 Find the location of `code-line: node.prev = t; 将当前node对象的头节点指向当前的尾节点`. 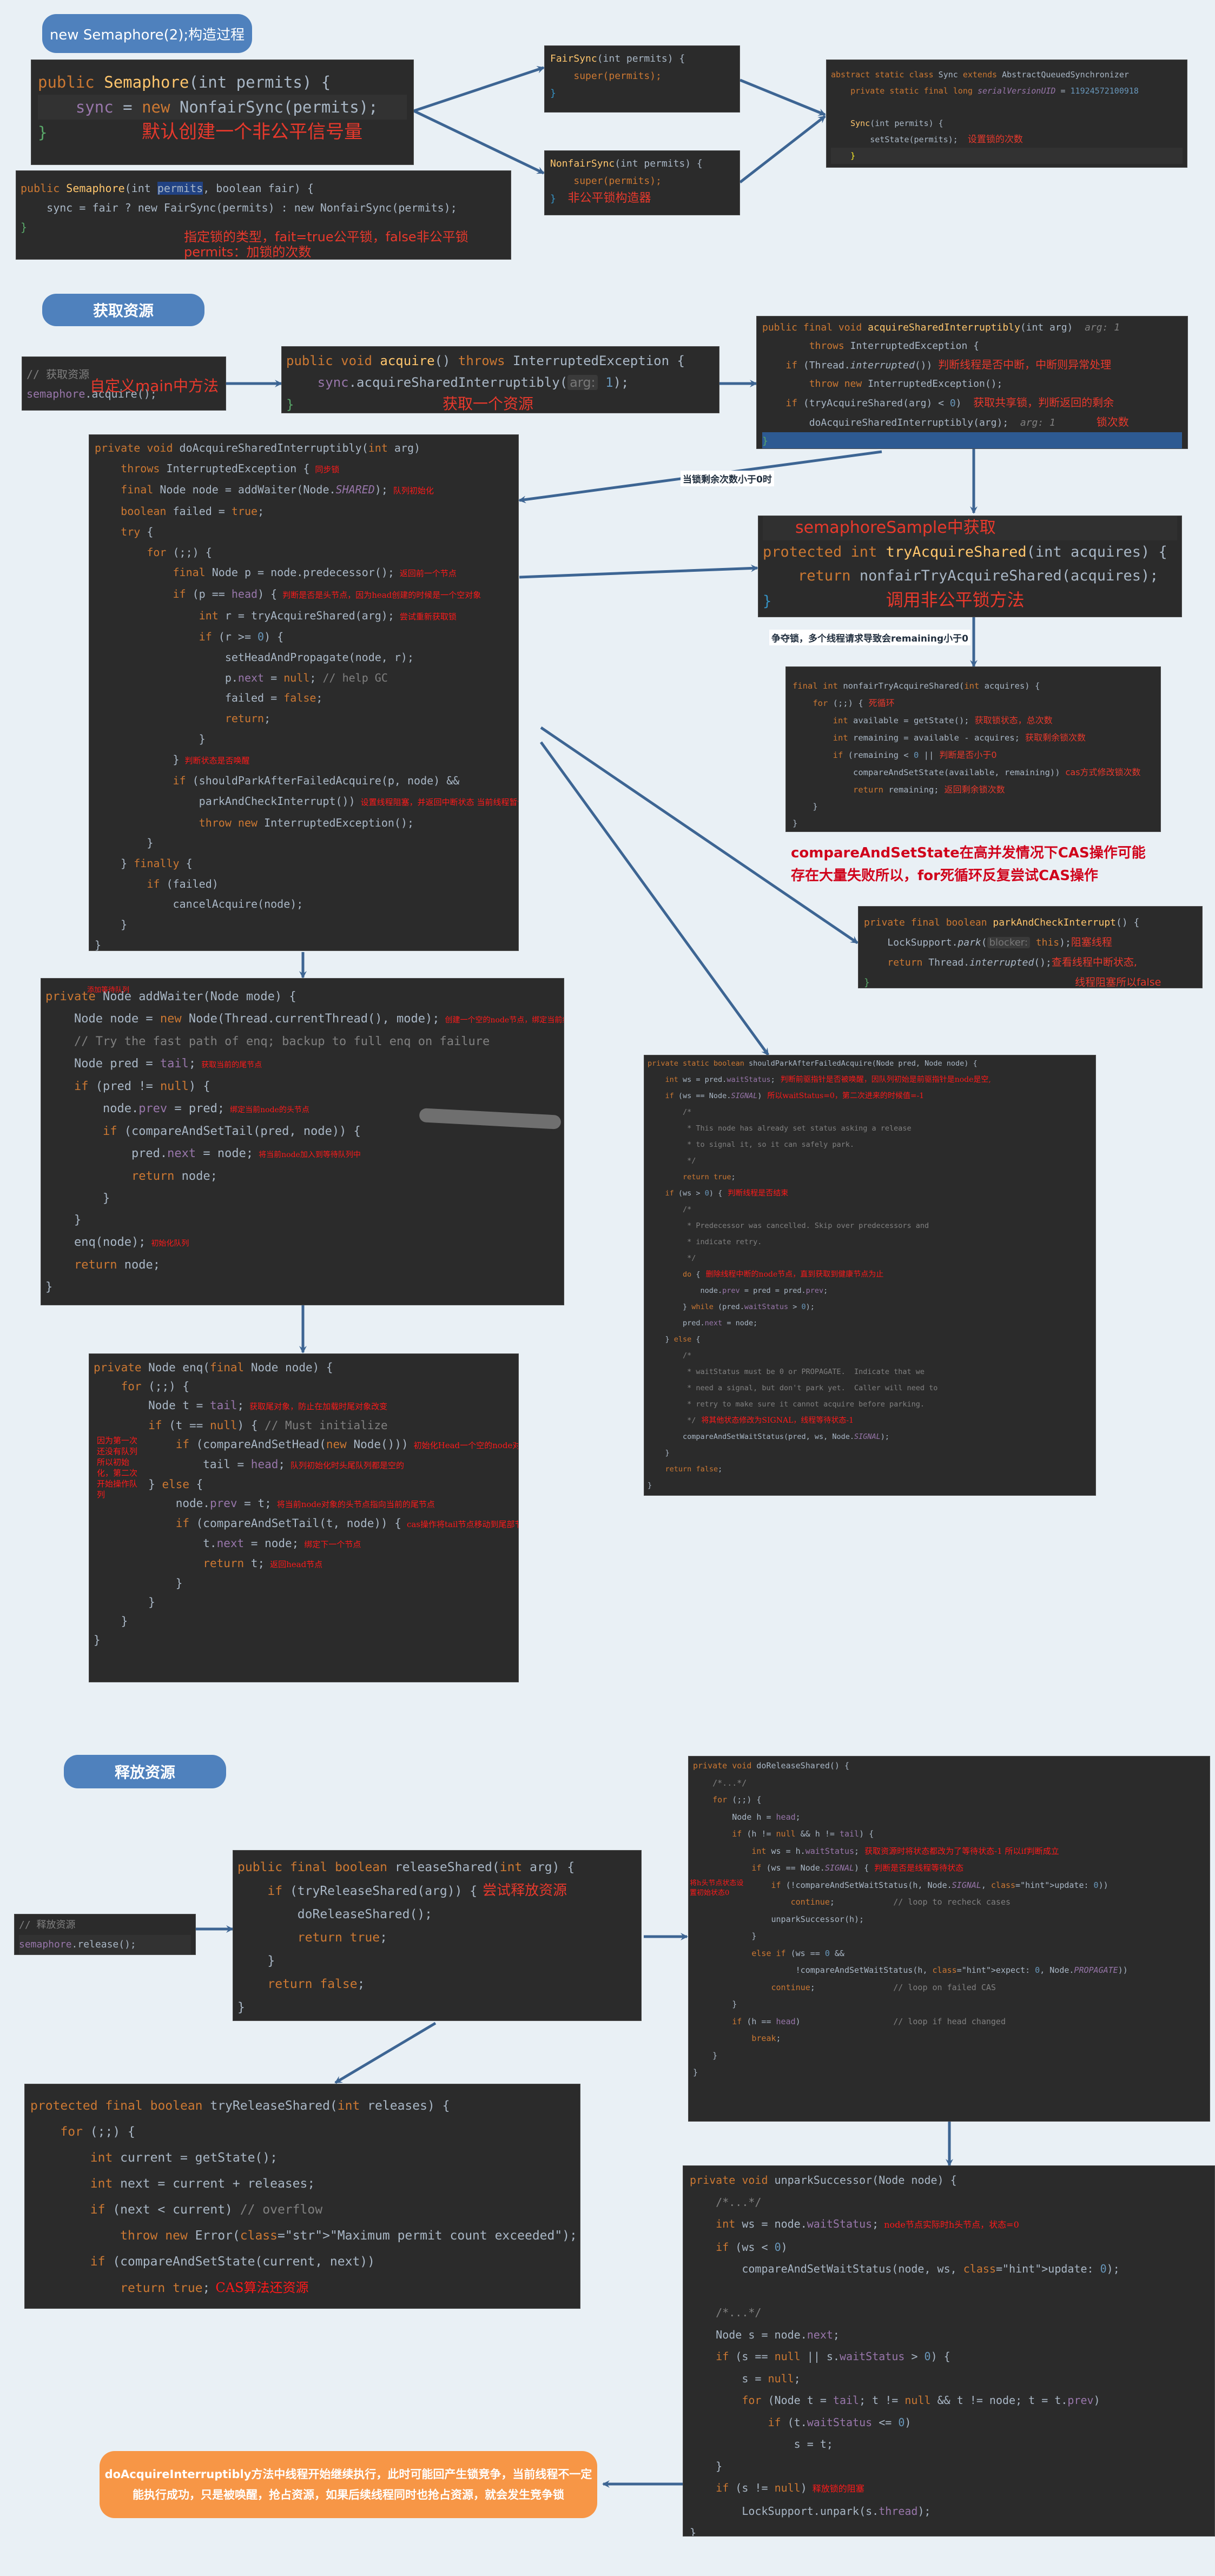

code-line: node.prev = t; 将当前node对象的头节点指向当前的尾节点 is located at coordinates (264, 1503).